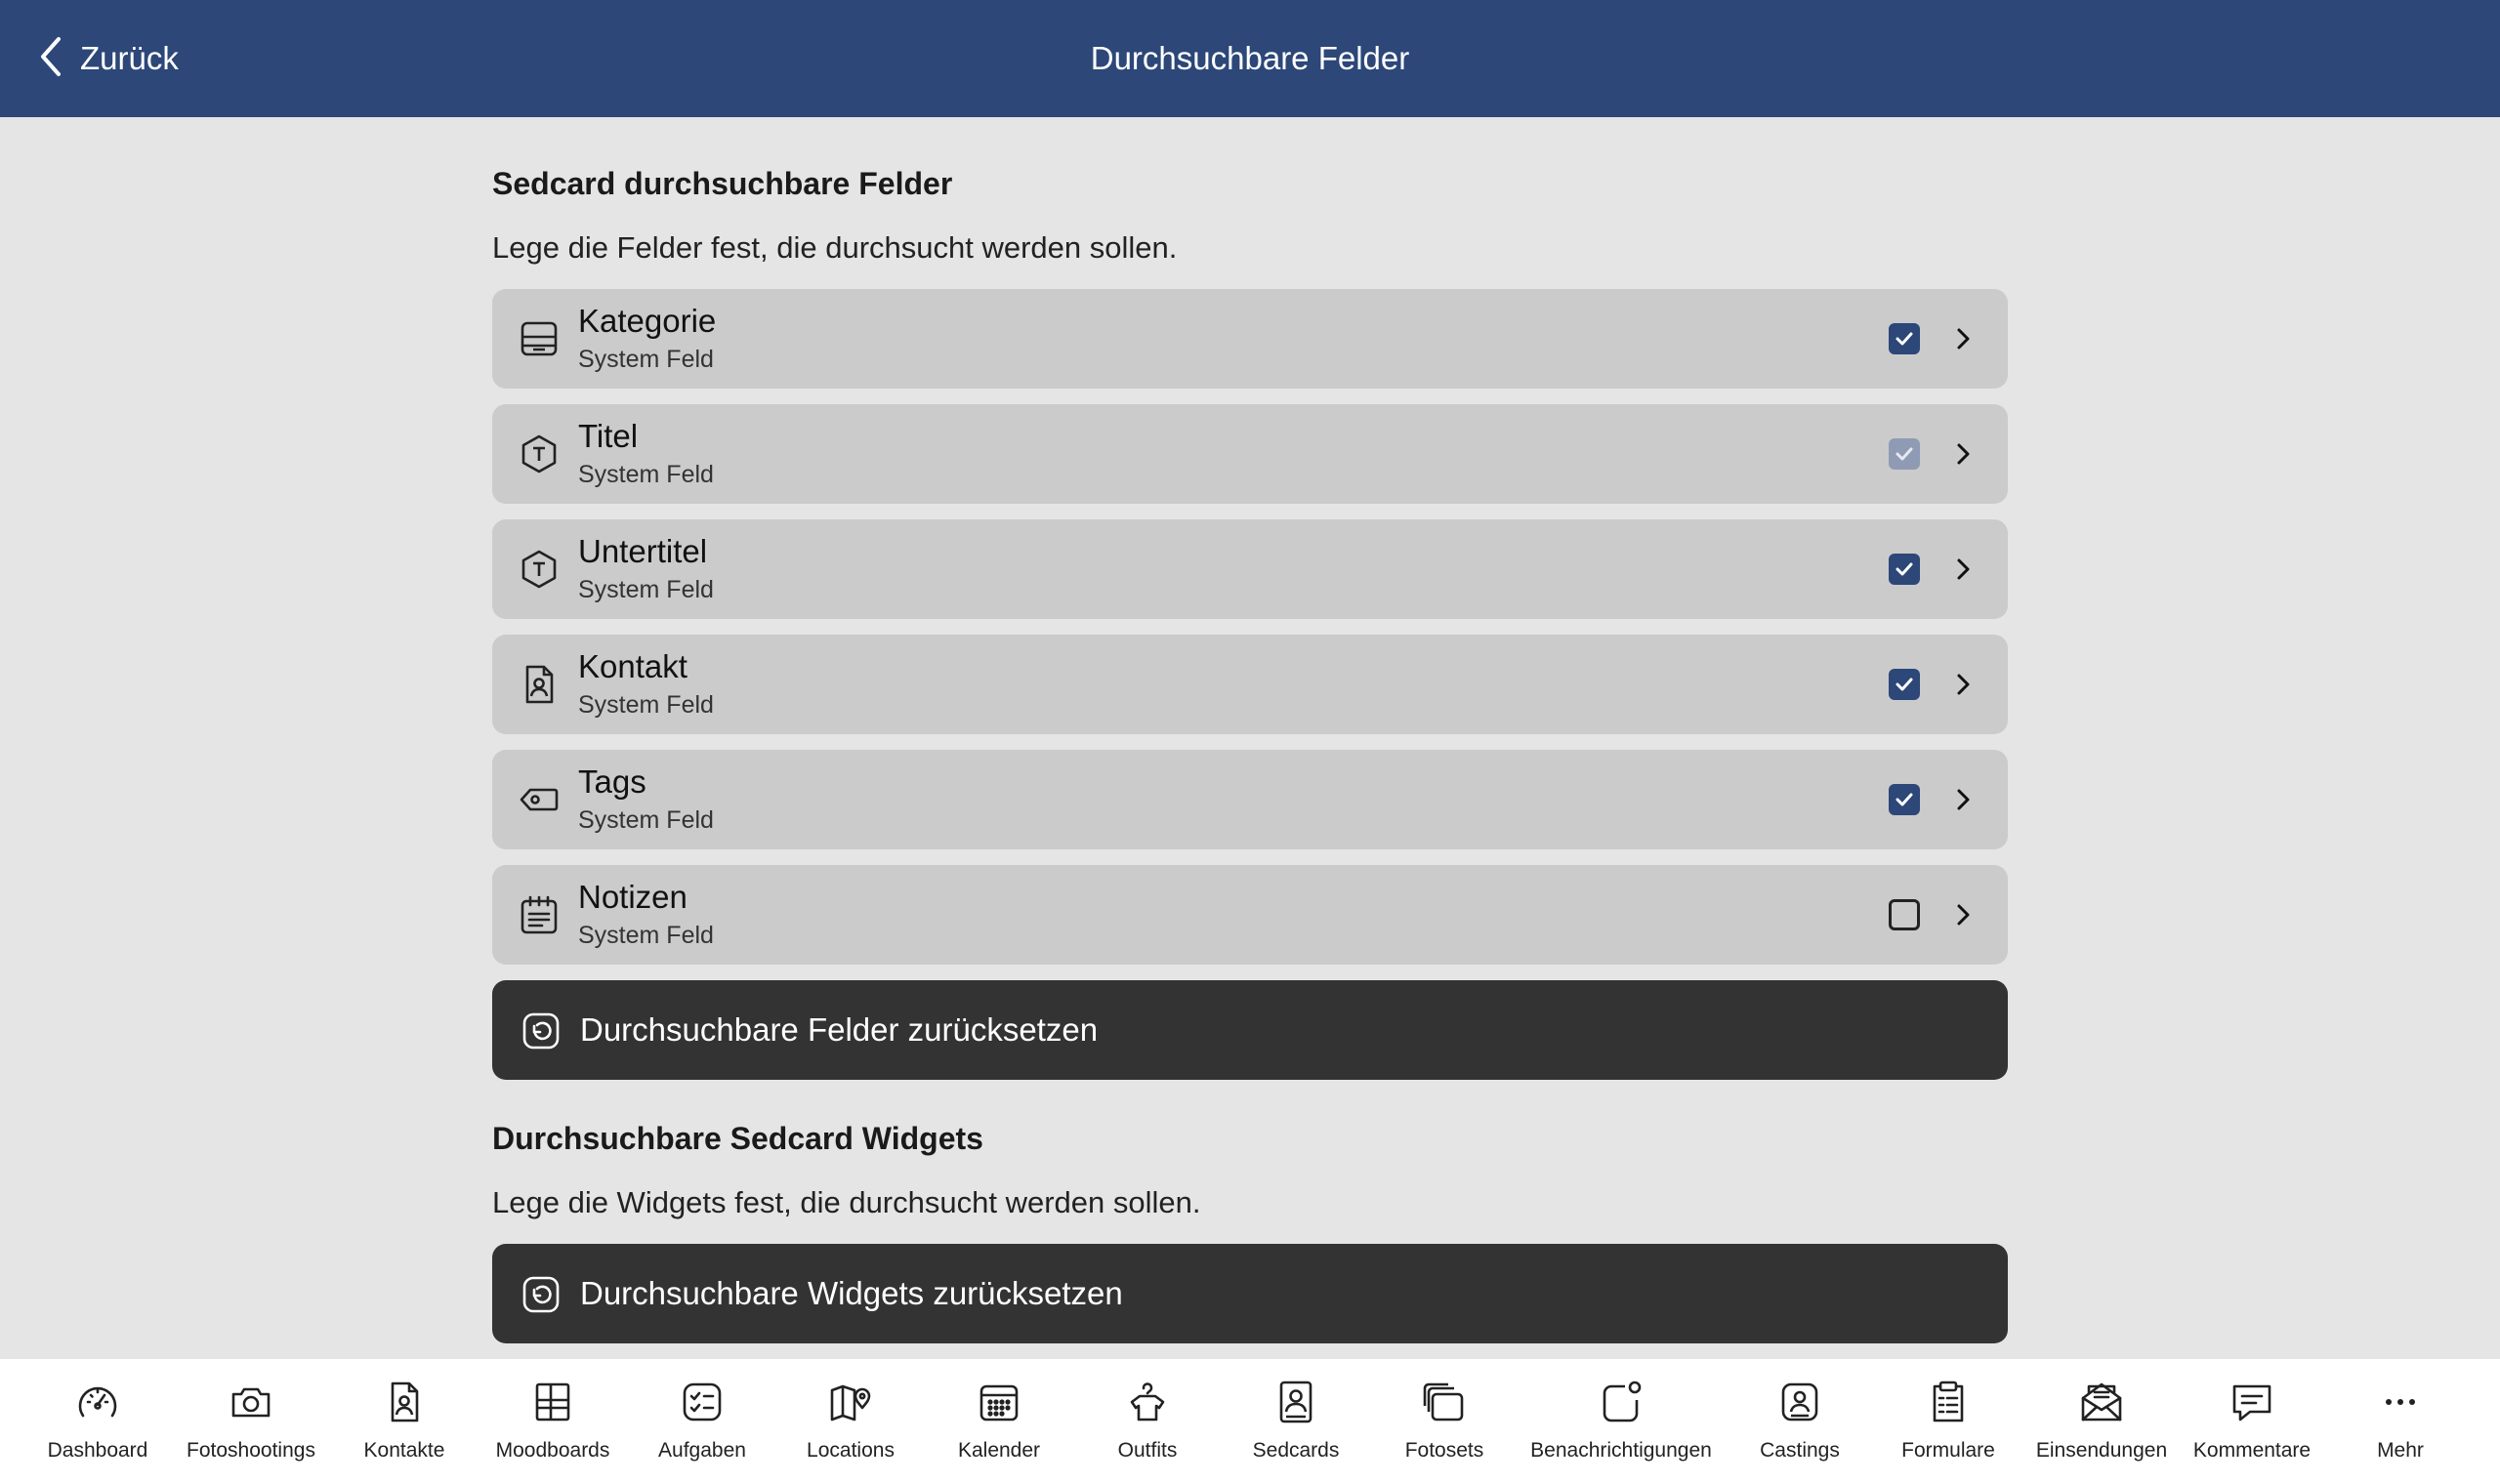  What do you see at coordinates (2252, 1402) in the screenshot?
I see `comment-icon` at bounding box center [2252, 1402].